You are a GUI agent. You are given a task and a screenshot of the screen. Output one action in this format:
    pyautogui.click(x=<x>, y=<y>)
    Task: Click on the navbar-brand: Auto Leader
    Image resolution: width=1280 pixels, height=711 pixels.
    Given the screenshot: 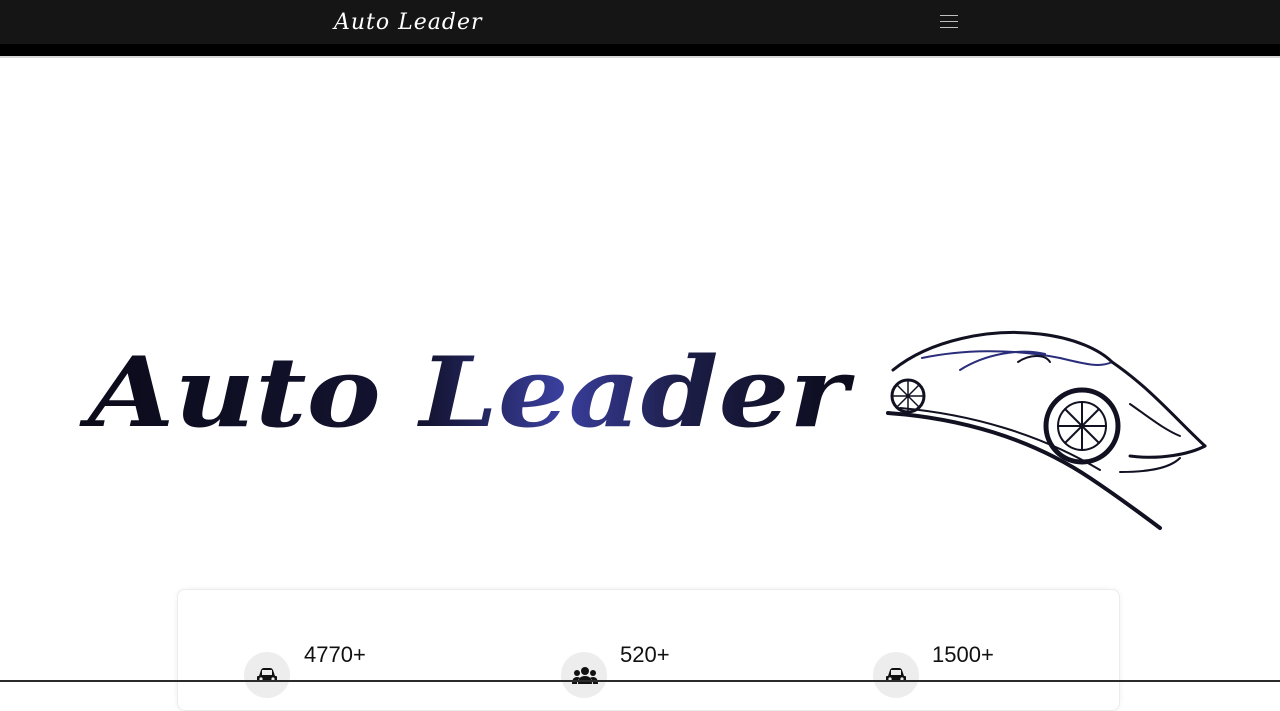 What is the action you would take?
    pyautogui.click(x=408, y=23)
    